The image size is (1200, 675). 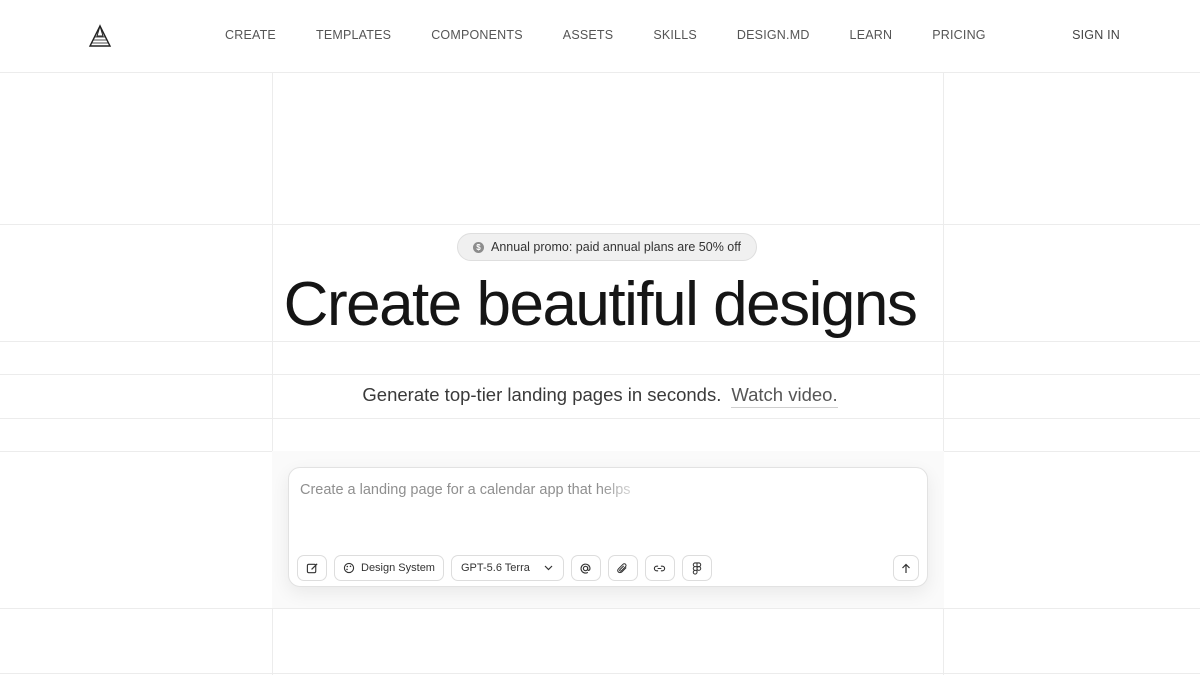 I want to click on model-label: GPT-5.6 Terra, so click(x=495, y=568).